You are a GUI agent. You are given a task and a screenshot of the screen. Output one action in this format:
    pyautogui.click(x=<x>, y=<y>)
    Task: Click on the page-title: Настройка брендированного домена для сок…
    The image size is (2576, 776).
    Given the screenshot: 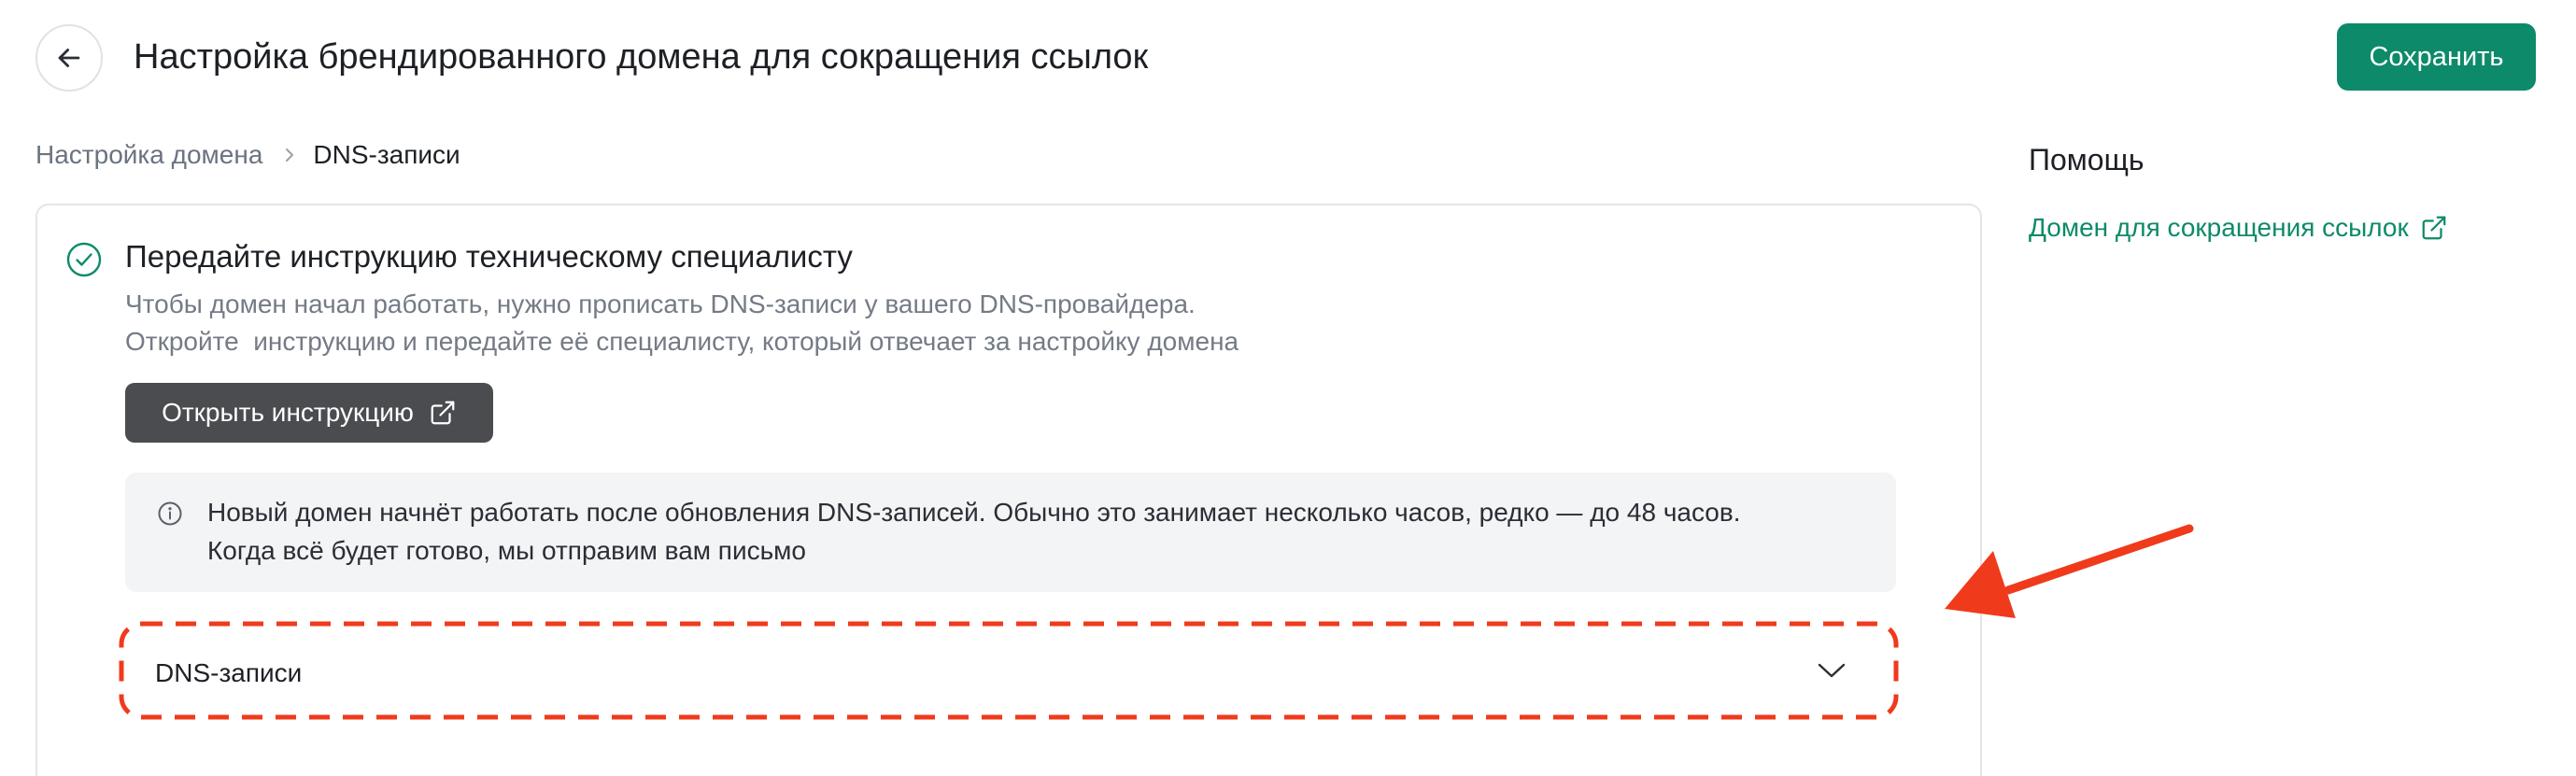 What is the action you would take?
    pyautogui.click(x=641, y=57)
    